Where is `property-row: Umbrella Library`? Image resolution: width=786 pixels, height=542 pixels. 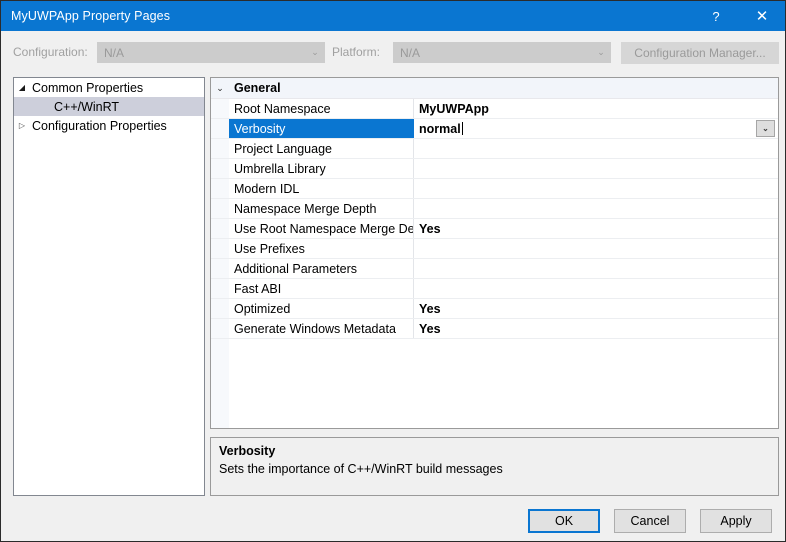 property-row: Umbrella Library is located at coordinates (494, 169).